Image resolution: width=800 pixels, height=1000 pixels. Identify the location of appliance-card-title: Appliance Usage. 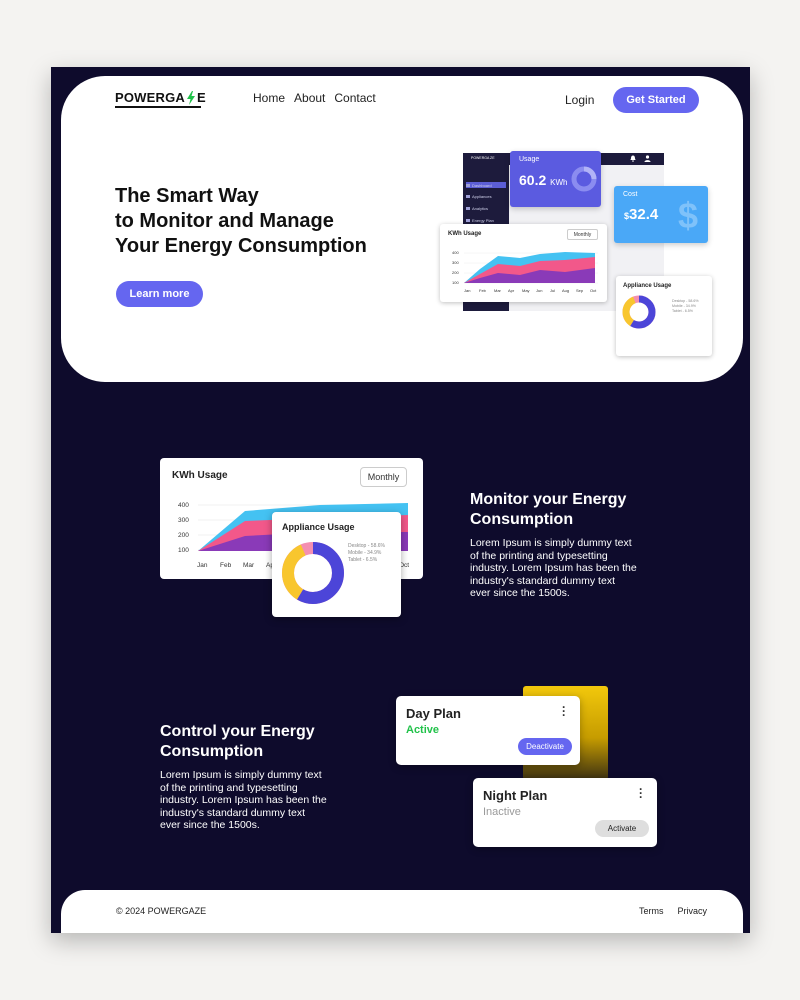
(318, 527).